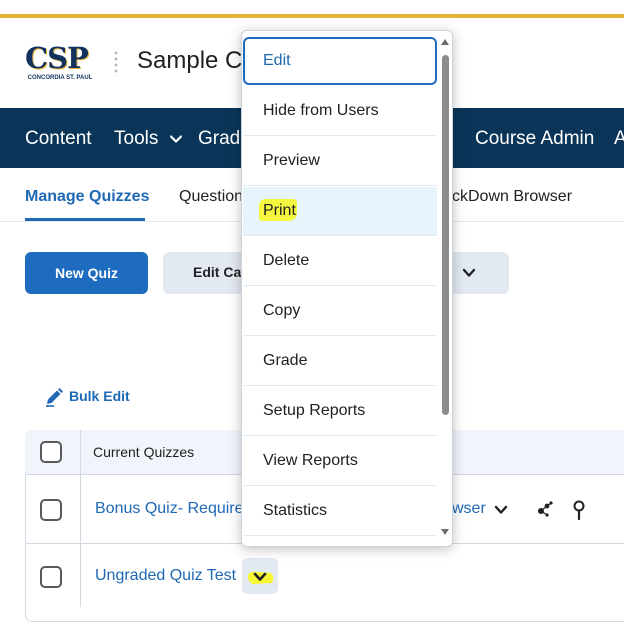 This screenshot has height=622, width=624. Describe the element at coordinates (321, 110) in the screenshot. I see `menu-item-label: Hide from Users` at that location.